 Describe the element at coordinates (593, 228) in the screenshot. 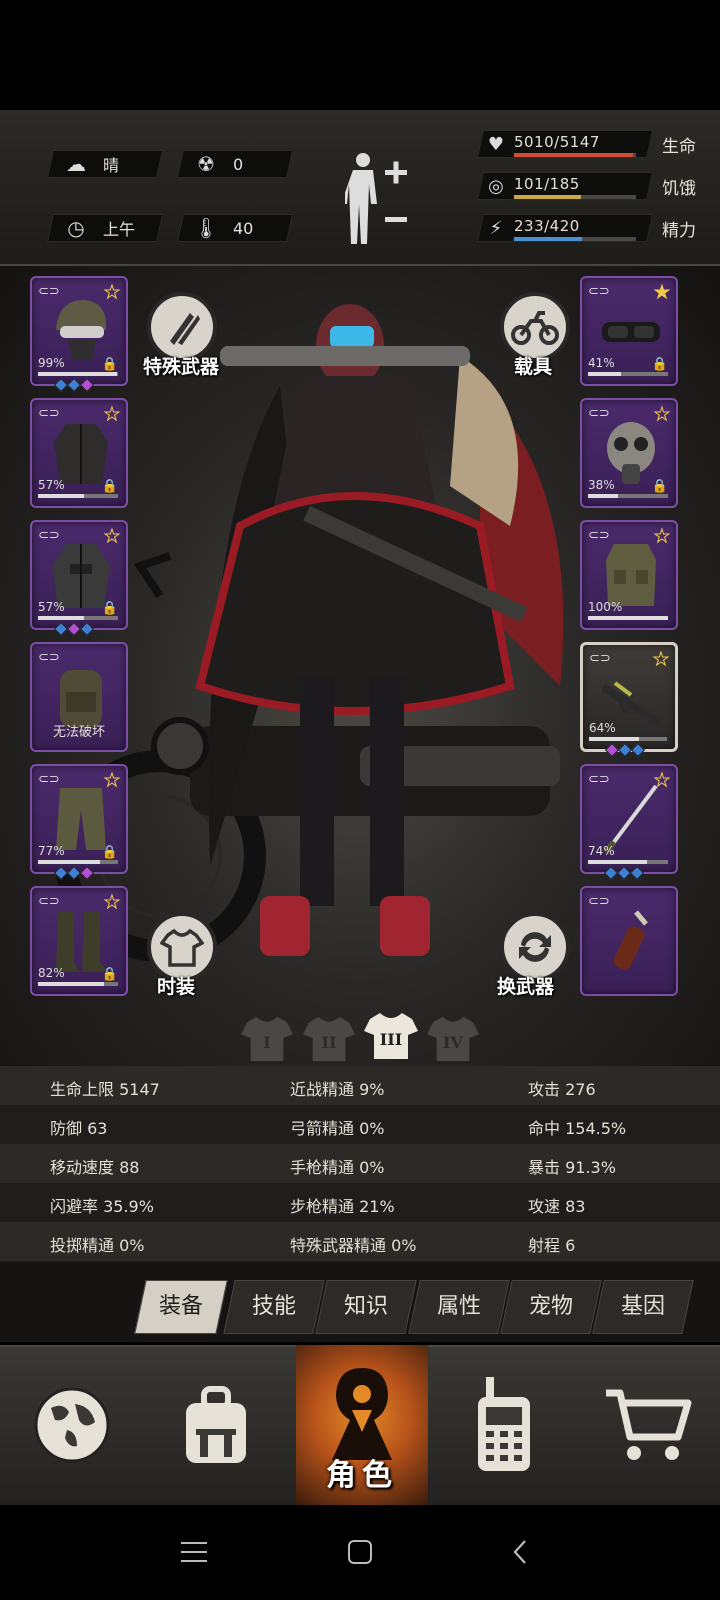

I see `hud-stat-2: ⚡ 233/420 精力` at that location.